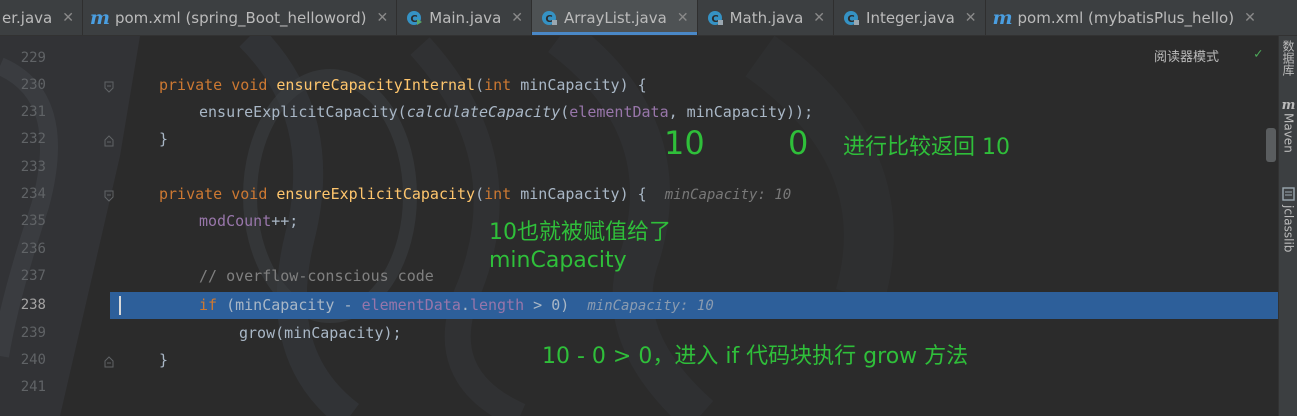  I want to click on line-number: 235, so click(33, 221).